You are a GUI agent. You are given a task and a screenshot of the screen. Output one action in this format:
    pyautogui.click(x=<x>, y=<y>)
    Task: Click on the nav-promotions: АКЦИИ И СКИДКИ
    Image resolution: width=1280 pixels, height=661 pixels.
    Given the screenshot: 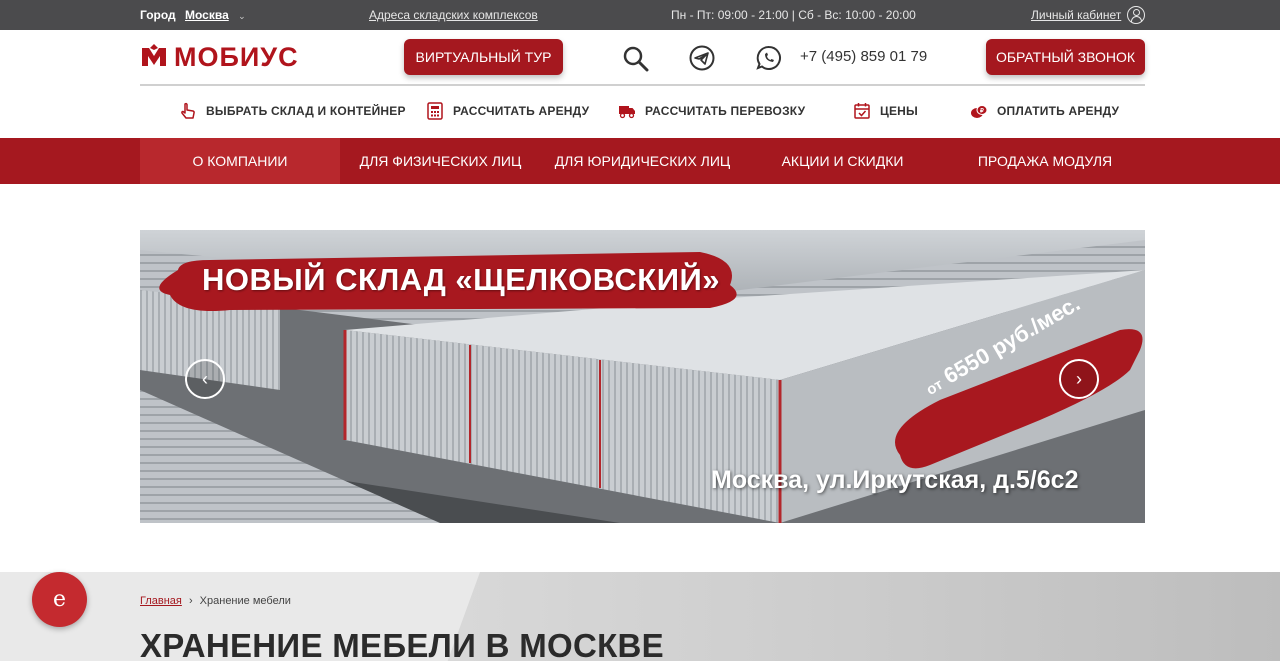 What is the action you would take?
    pyautogui.click(x=842, y=161)
    